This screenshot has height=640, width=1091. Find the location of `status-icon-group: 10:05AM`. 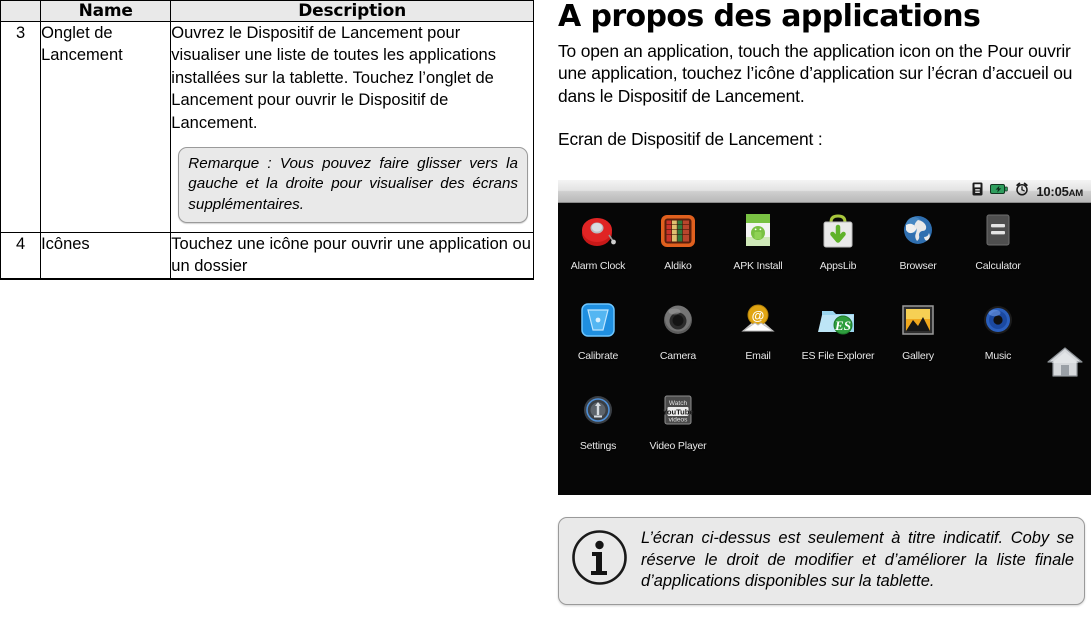

status-icon-group: 10:05AM is located at coordinates (1027, 191).